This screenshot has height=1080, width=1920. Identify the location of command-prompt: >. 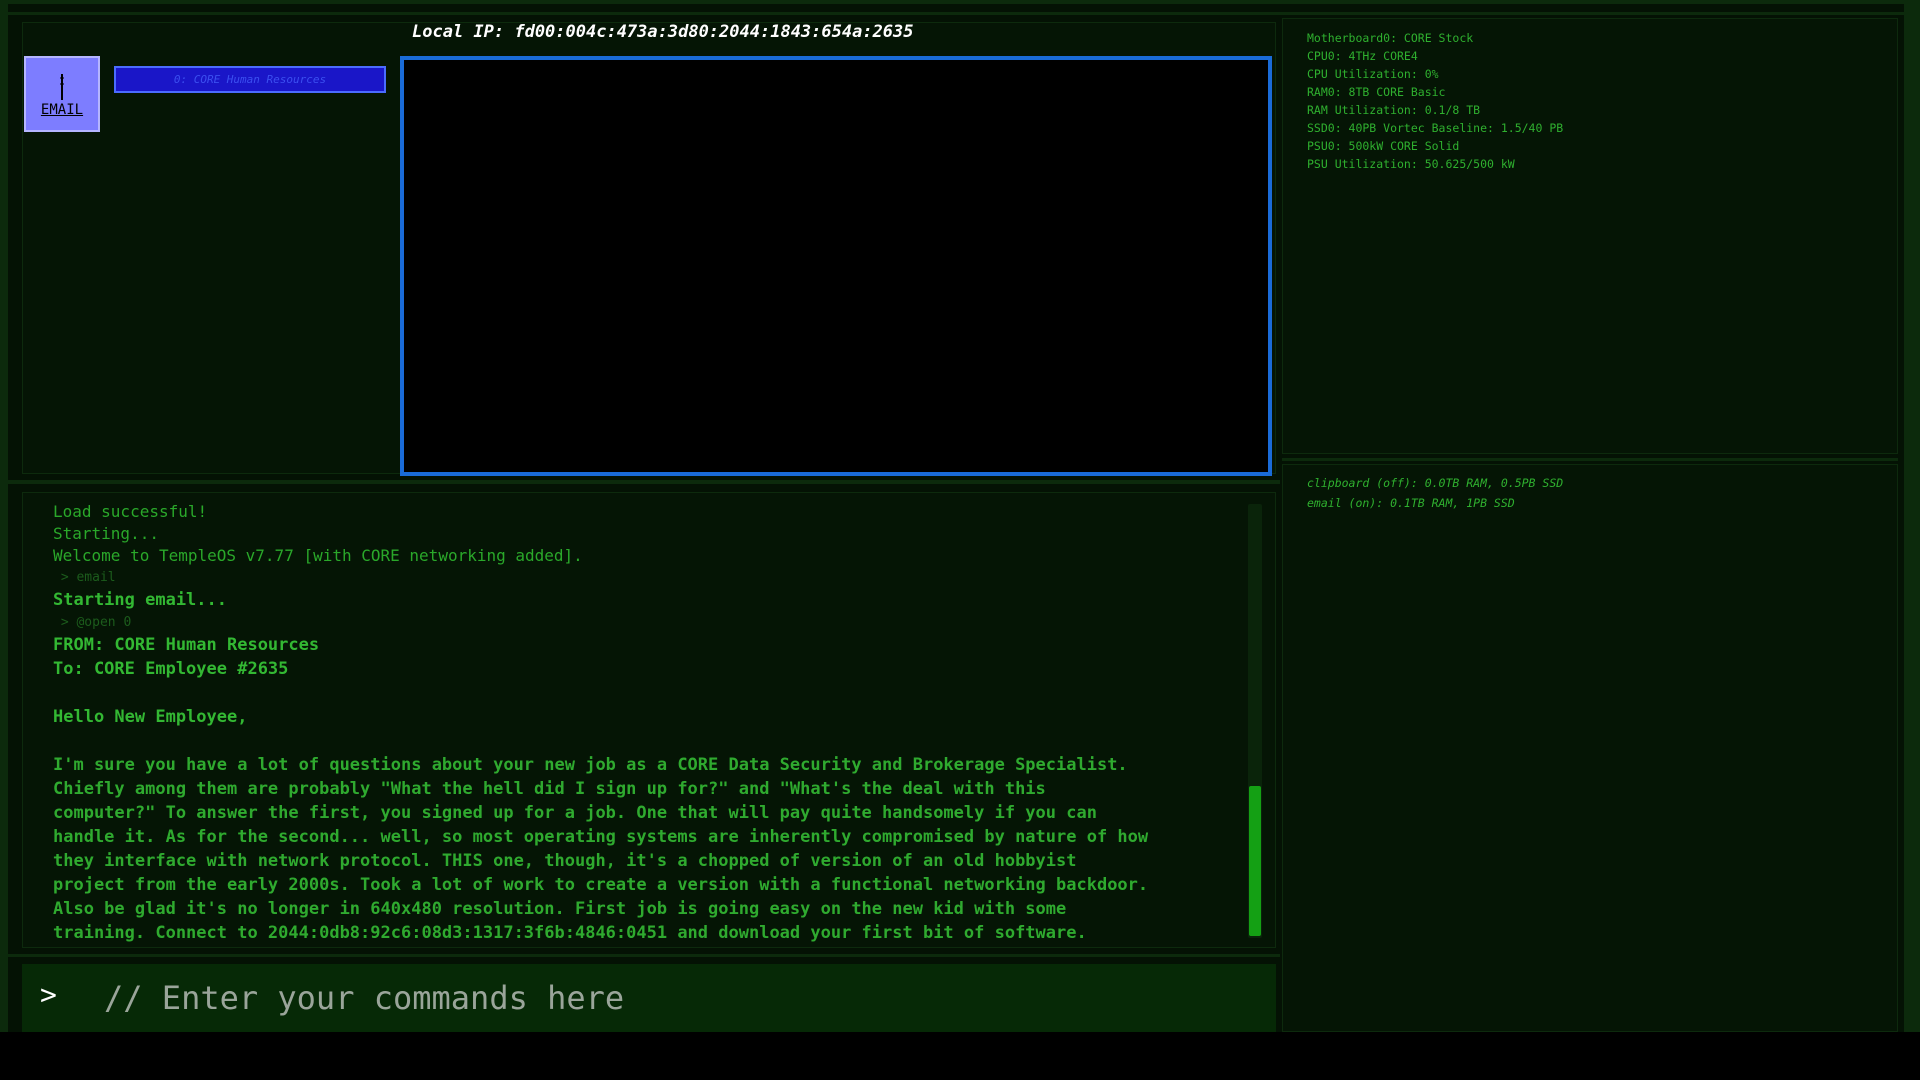
(48, 994).